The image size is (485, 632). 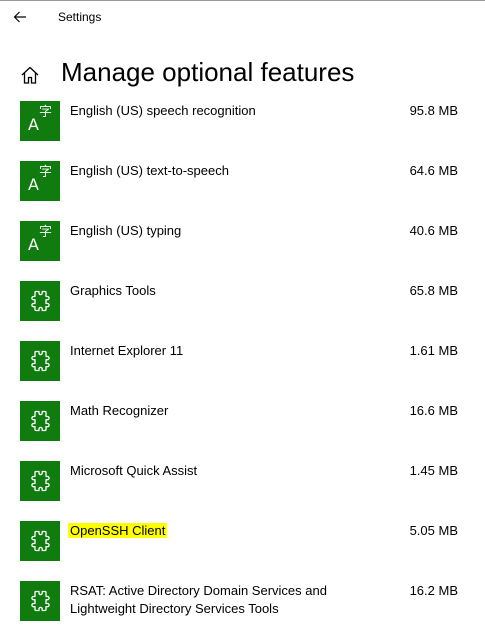 I want to click on feature-size: 16.2 MB, so click(x=433, y=590).